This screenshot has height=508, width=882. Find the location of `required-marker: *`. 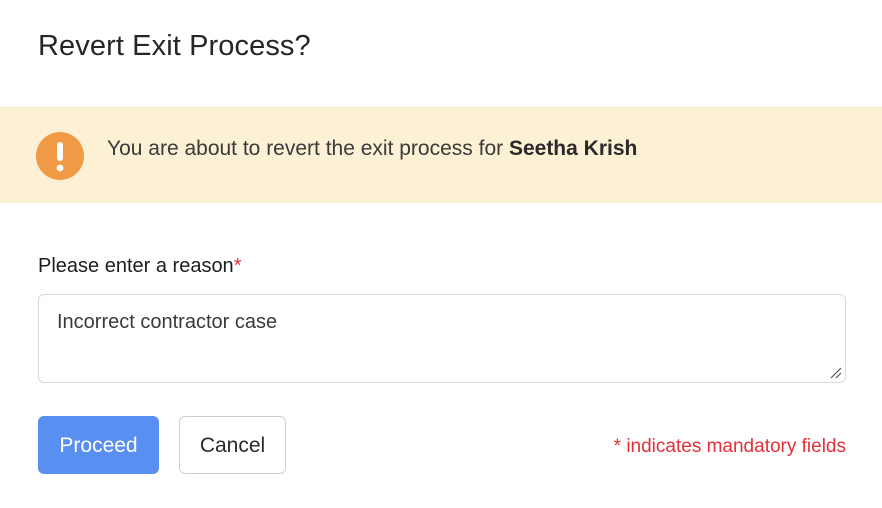

required-marker: * is located at coordinates (237, 266).